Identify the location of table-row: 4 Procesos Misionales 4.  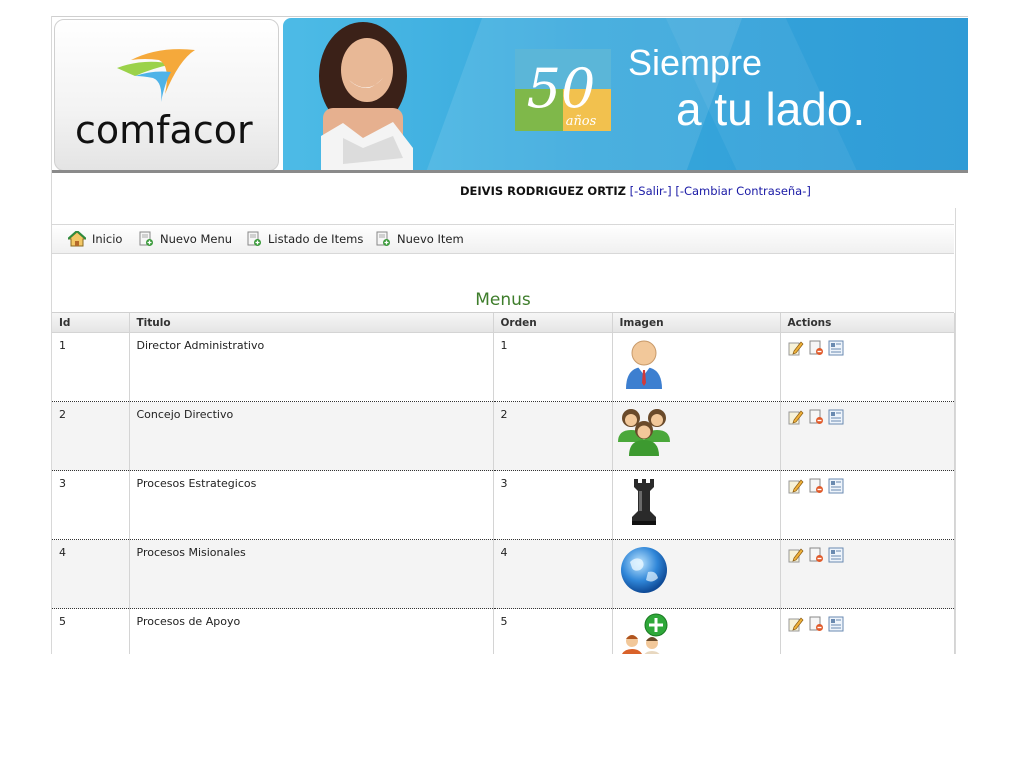
(503, 574).